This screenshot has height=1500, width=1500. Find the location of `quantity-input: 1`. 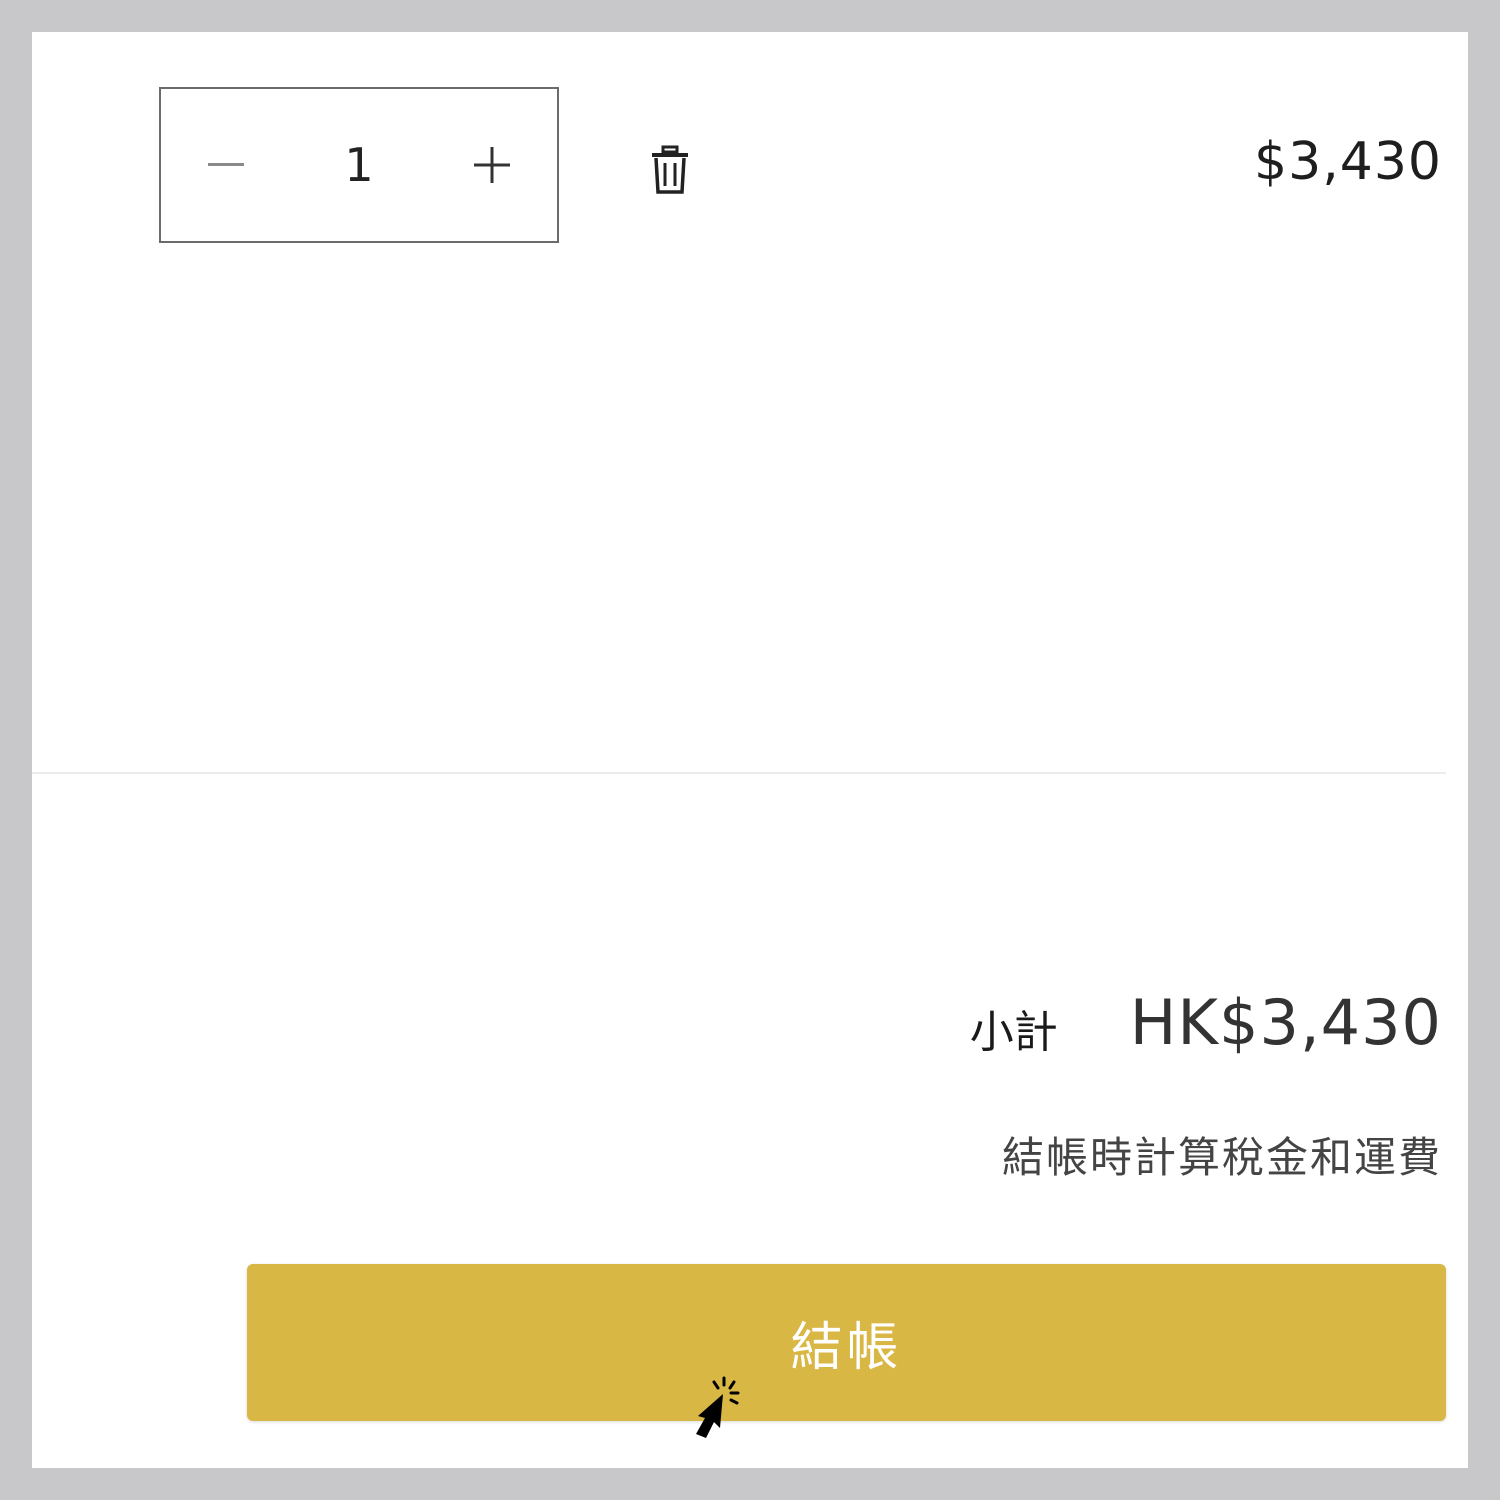

quantity-input: 1 is located at coordinates (359, 165).